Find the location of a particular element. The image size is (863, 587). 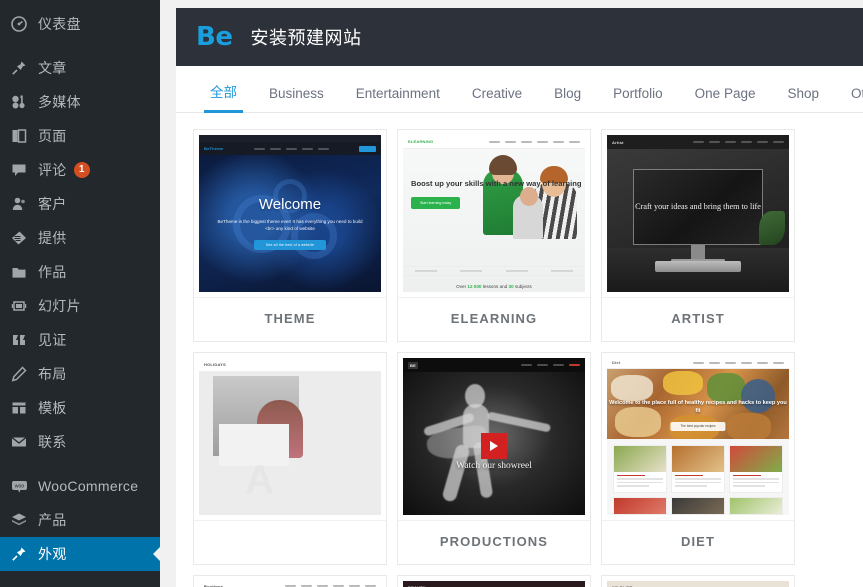

recipe-card-list is located at coordinates (698, 466).